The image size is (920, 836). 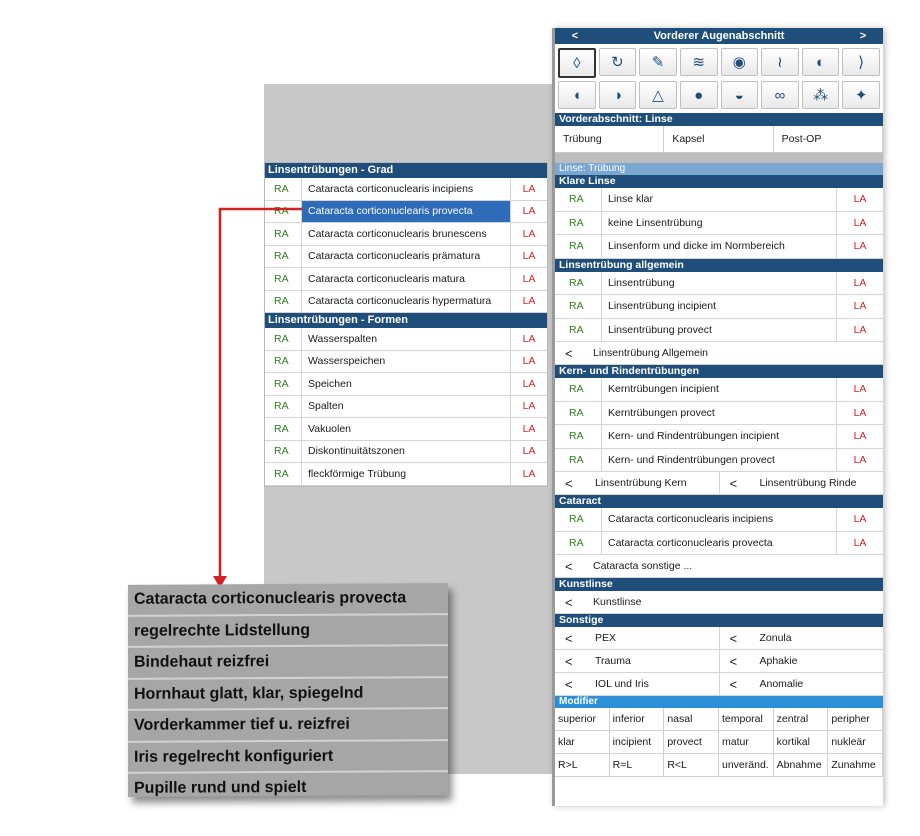 I want to click on next-button: >, so click(x=863, y=36).